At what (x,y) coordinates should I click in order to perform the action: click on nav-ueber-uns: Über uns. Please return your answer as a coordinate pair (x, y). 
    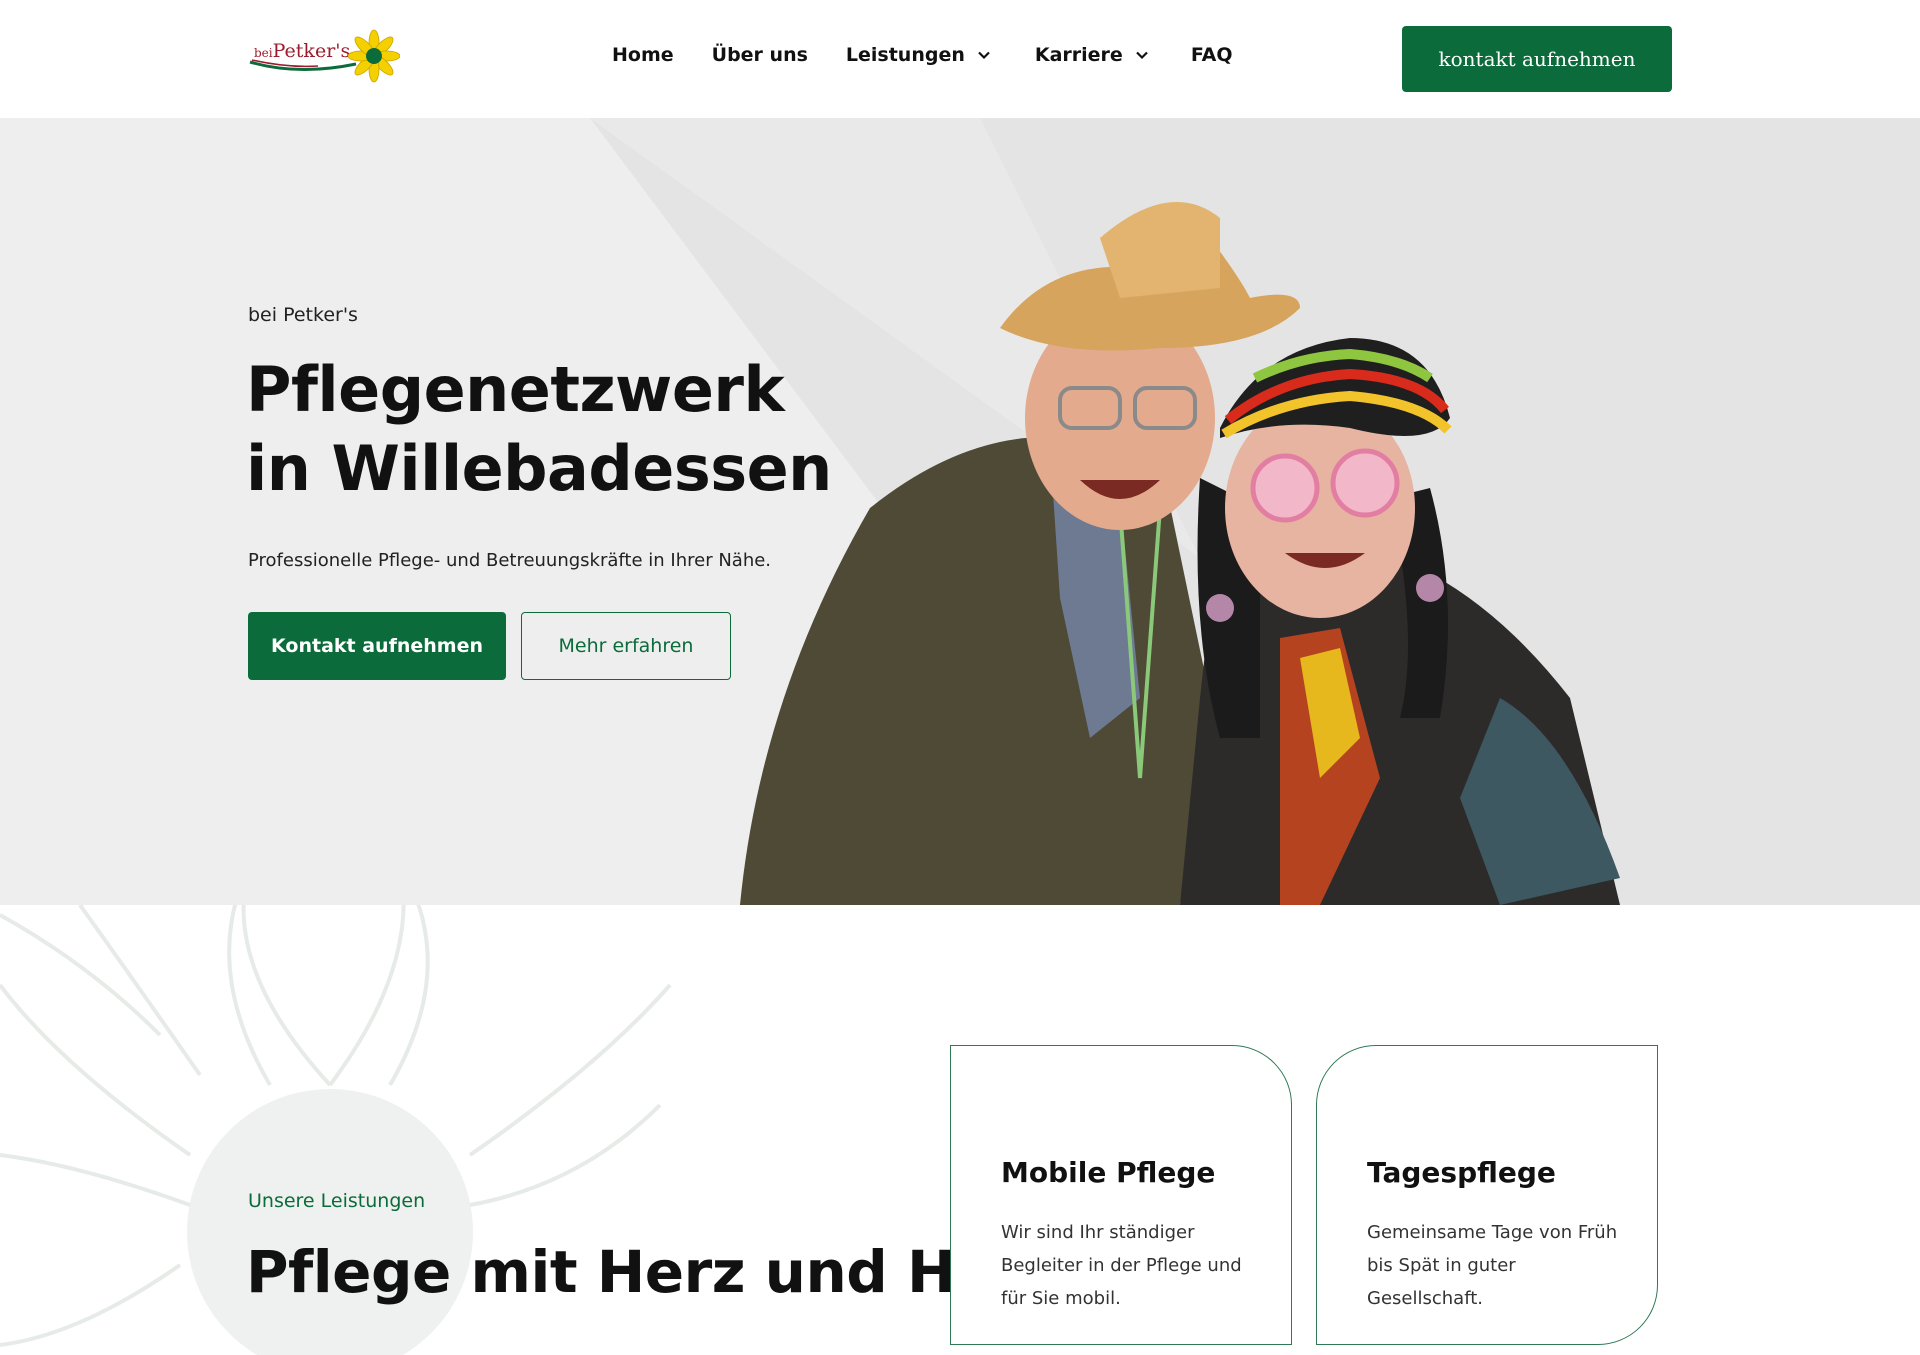
    Looking at the image, I should click on (760, 55).